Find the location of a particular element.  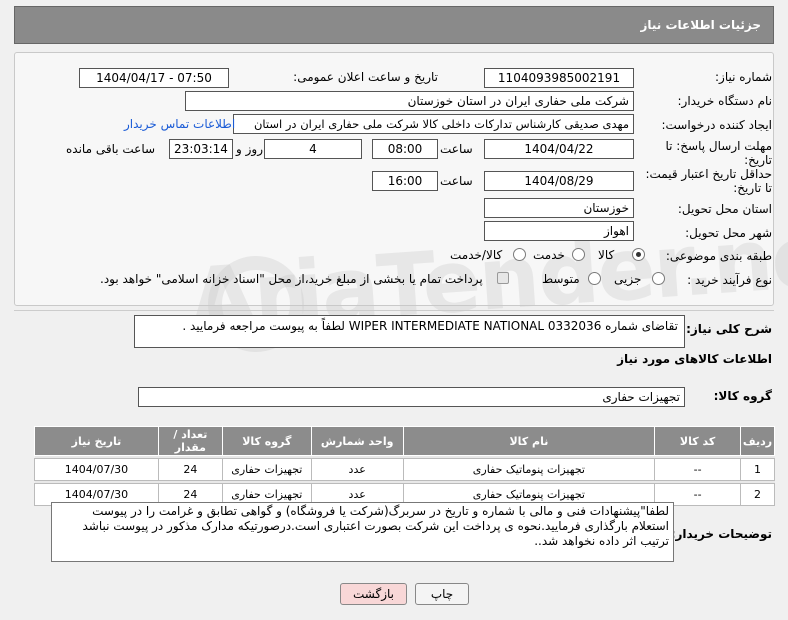

col-qty: تعداد / مقدار is located at coordinates (190, 441).